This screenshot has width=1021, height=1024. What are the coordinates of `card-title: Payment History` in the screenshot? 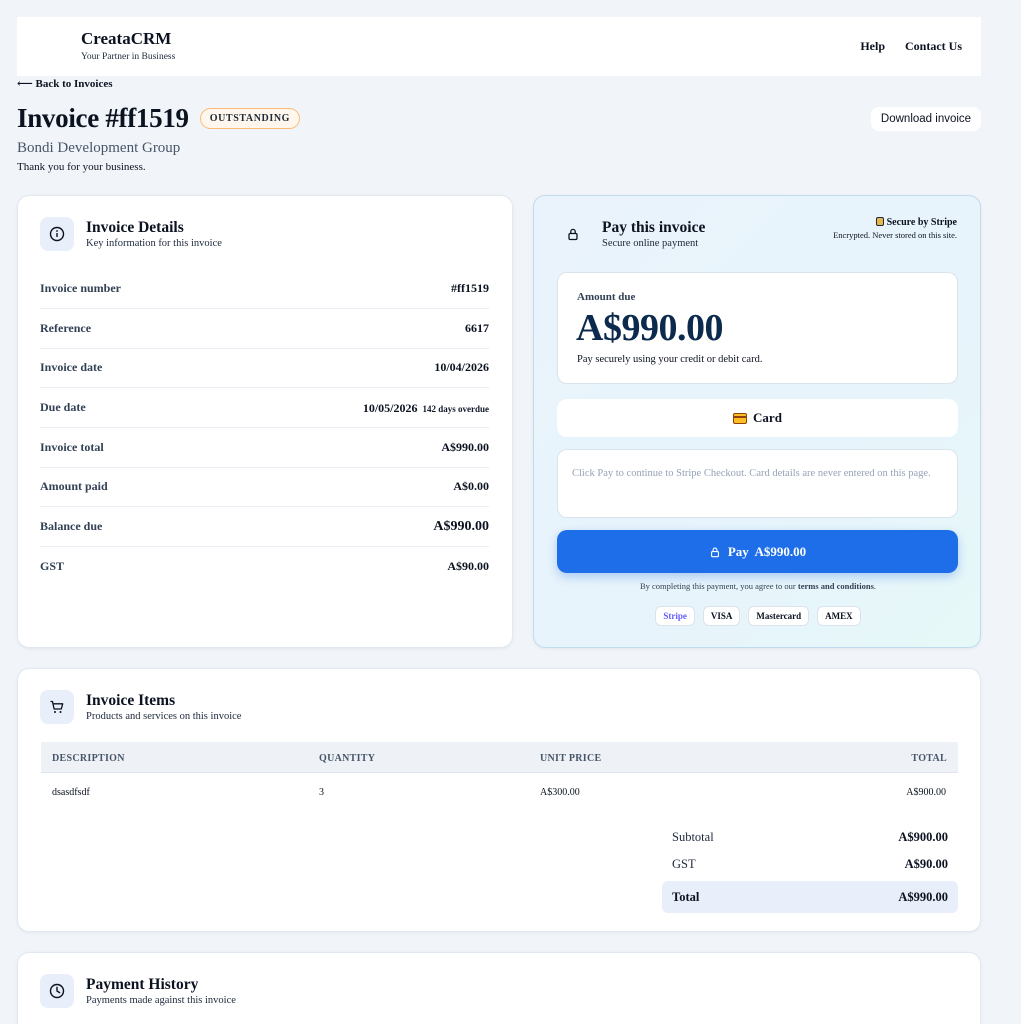 It's located at (142, 984).